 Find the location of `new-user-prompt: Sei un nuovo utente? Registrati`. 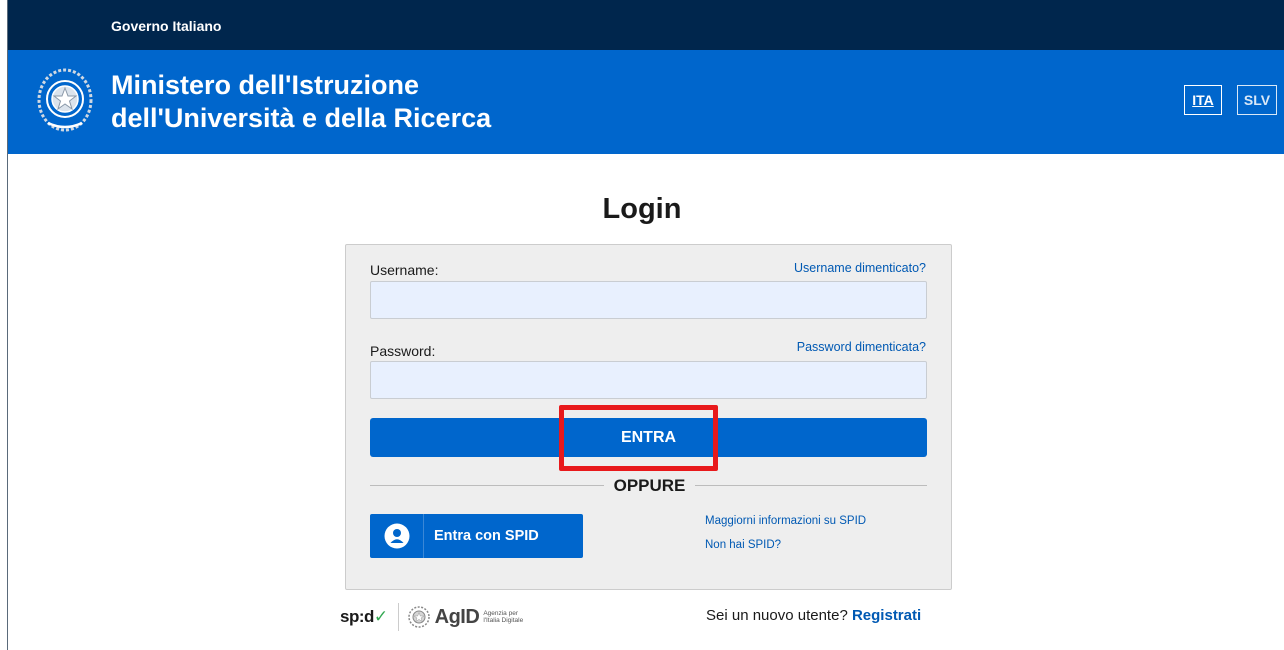

new-user-prompt: Sei un nuovo utente? Registrati is located at coordinates (813, 615).